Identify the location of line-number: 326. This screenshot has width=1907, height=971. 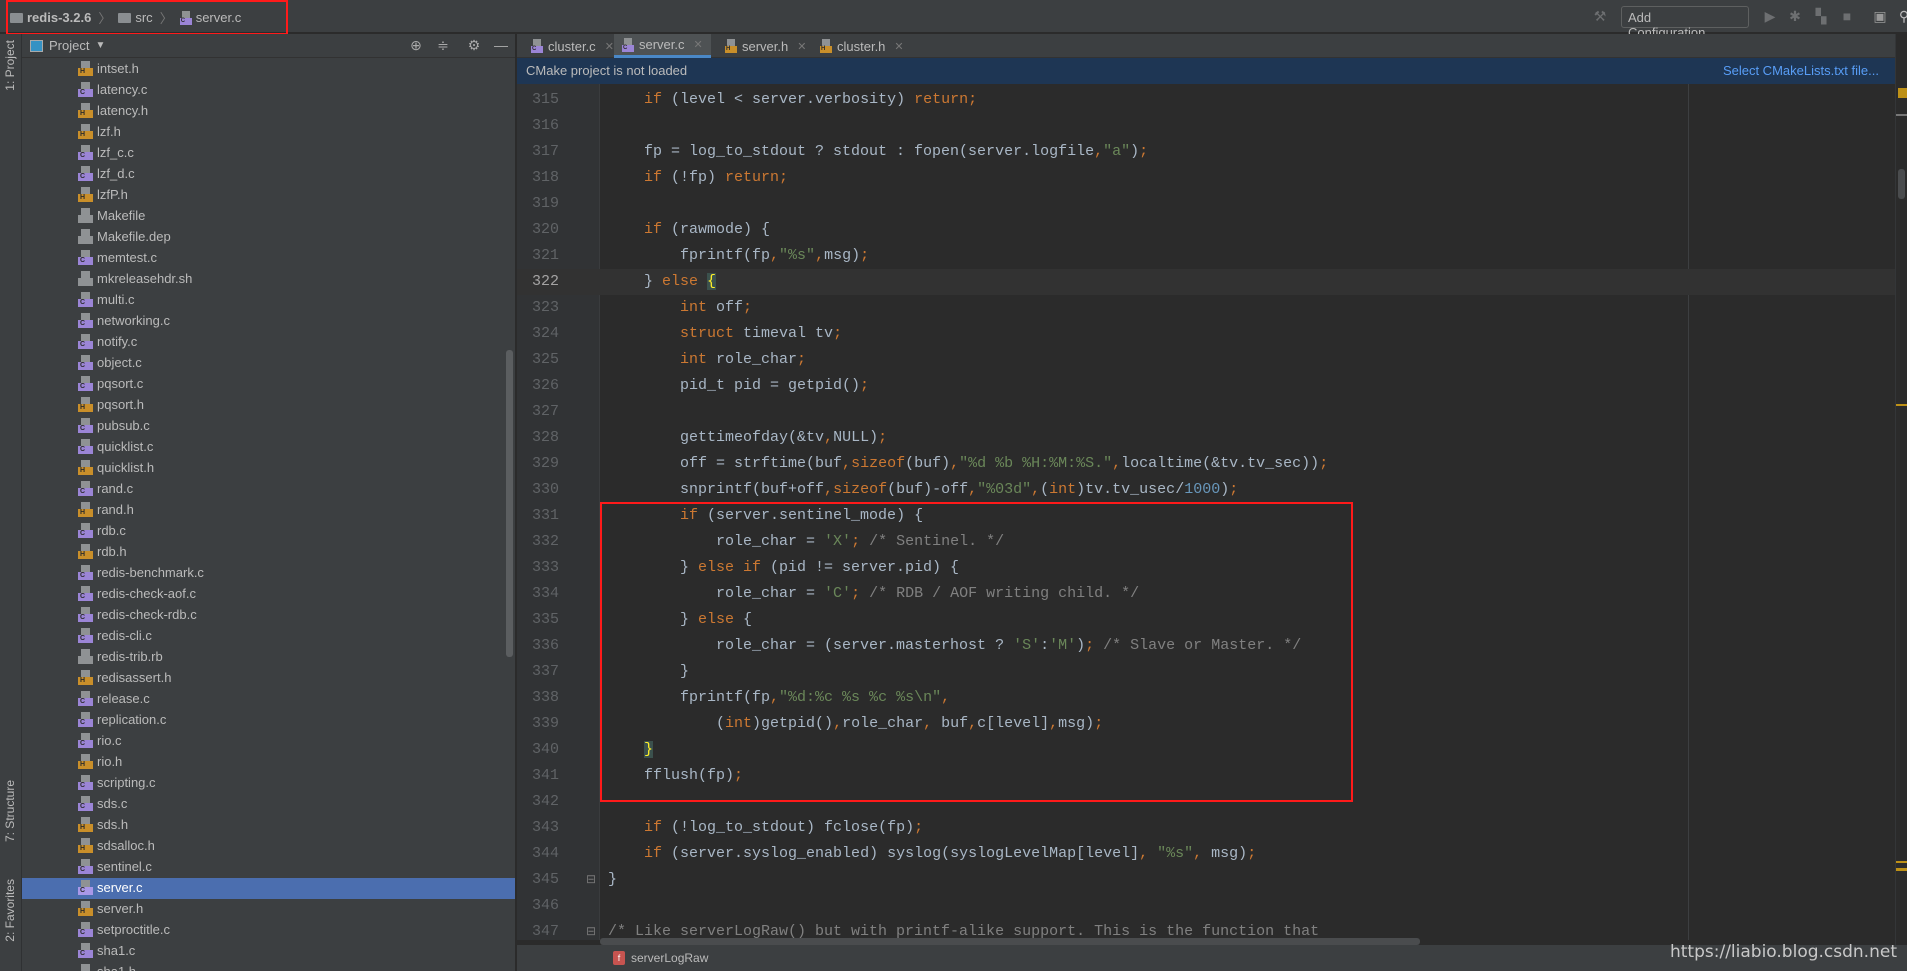
(538, 386).